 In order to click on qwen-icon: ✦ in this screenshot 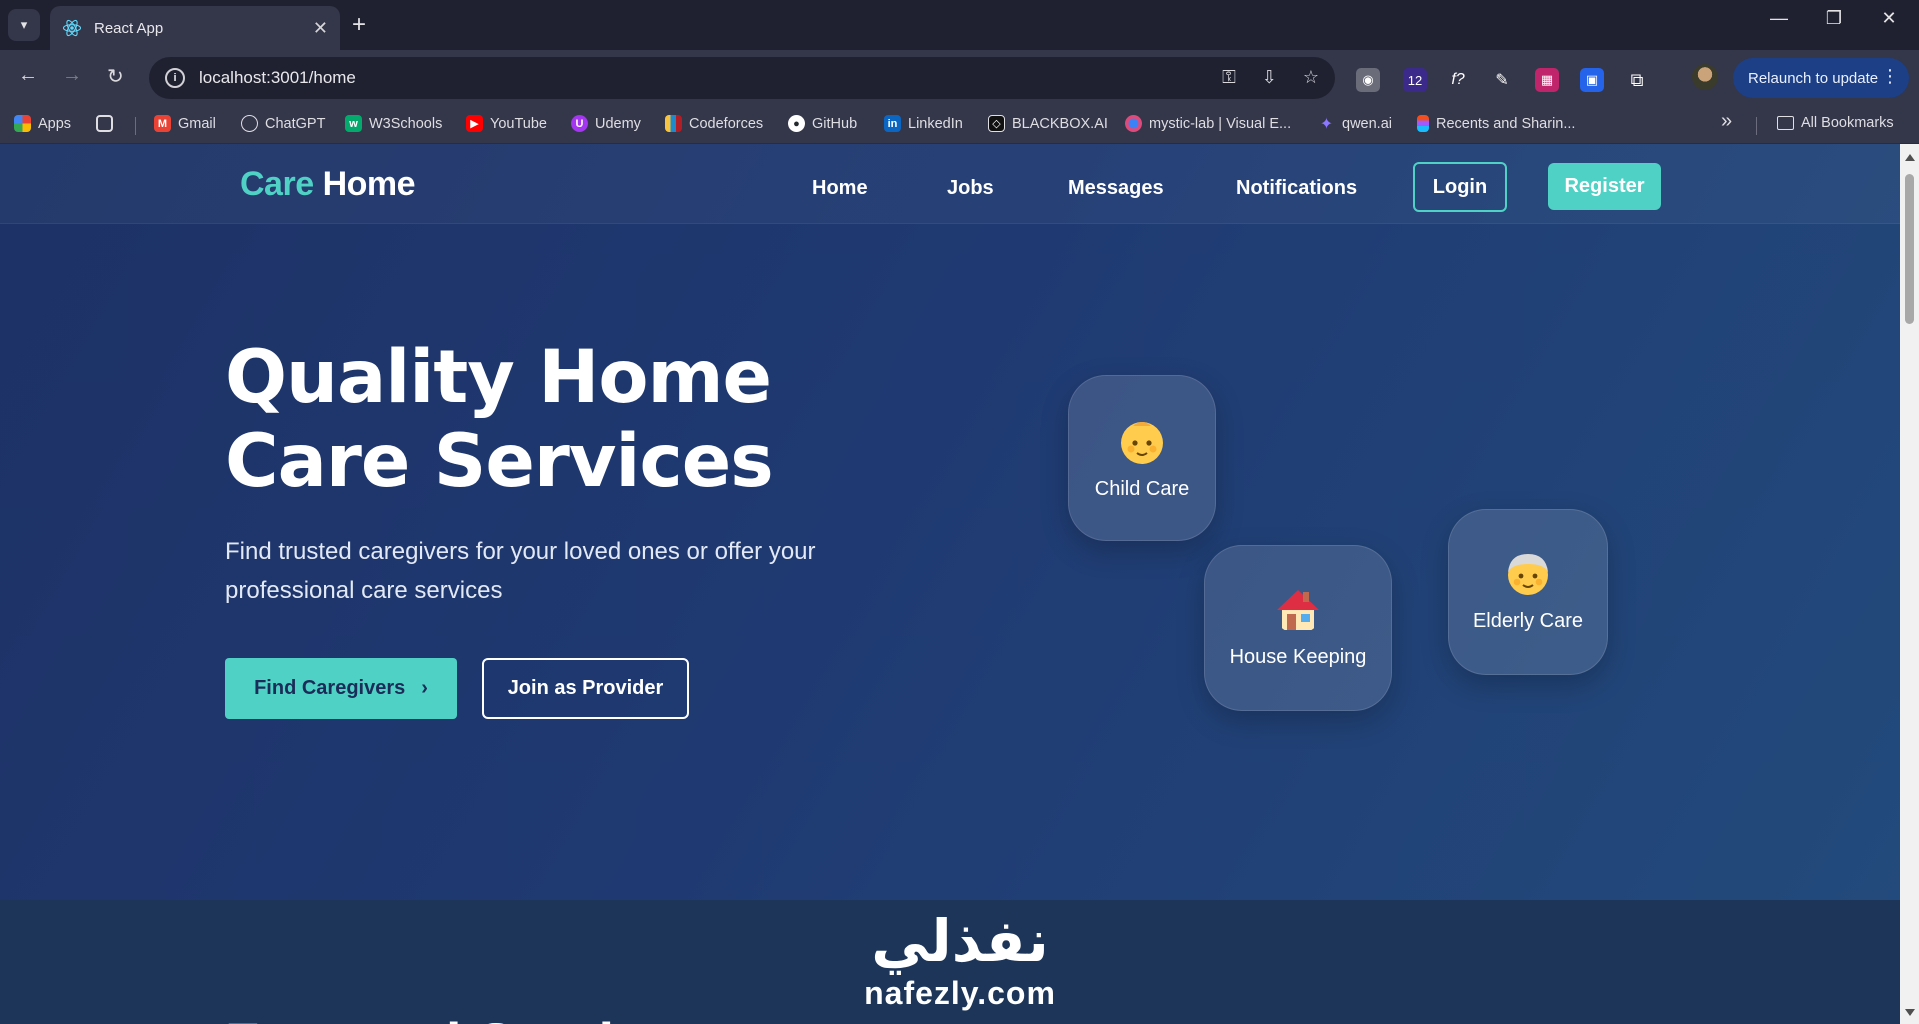, I will do `click(1326, 124)`.